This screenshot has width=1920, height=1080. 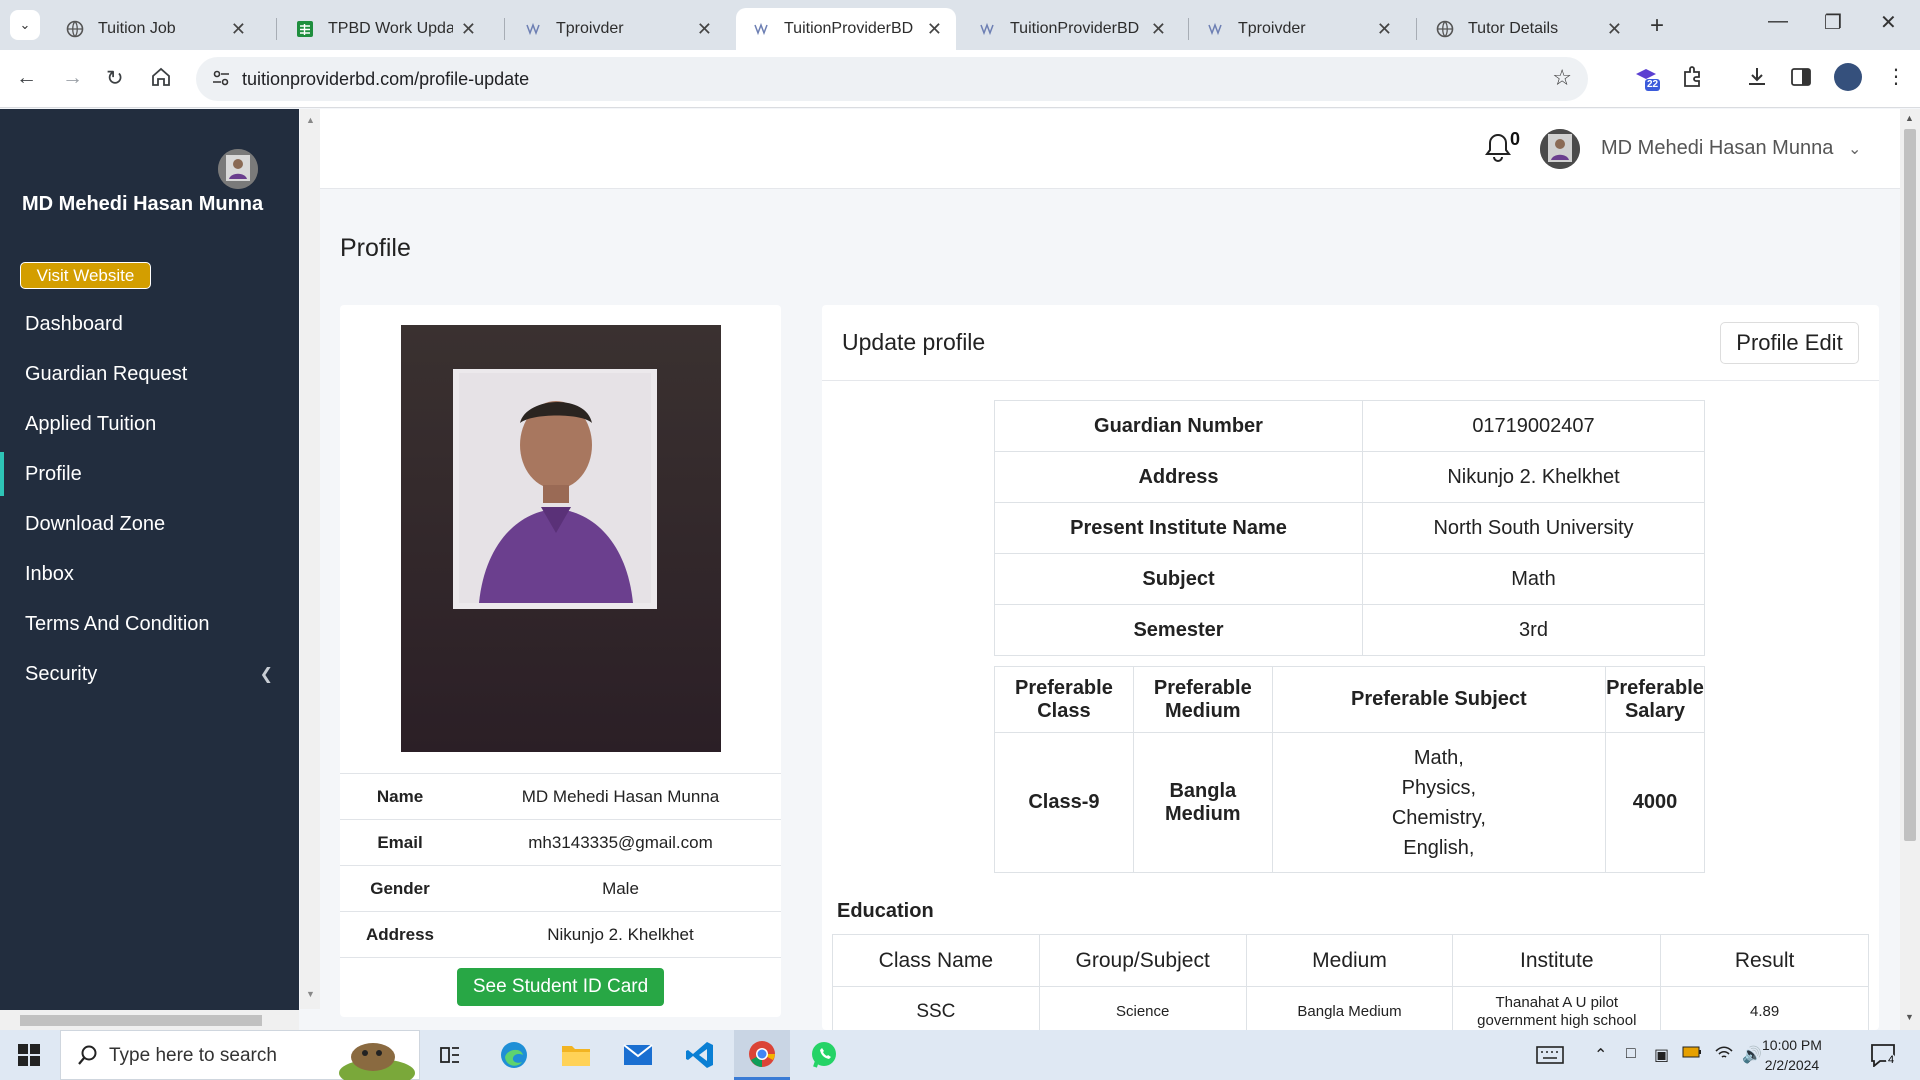 I want to click on info-value: Male, so click(x=620, y=888).